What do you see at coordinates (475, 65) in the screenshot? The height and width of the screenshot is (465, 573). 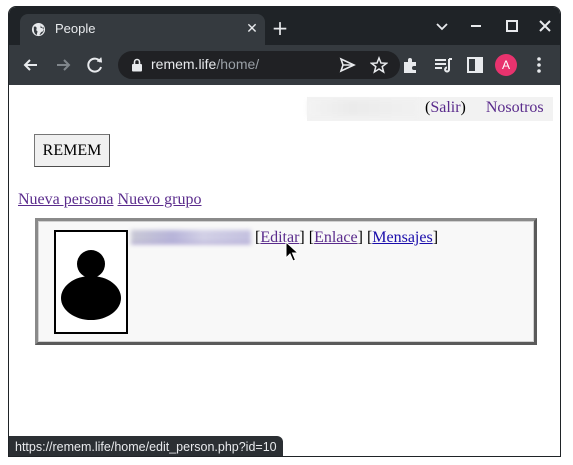 I see `side-panel-icon` at bounding box center [475, 65].